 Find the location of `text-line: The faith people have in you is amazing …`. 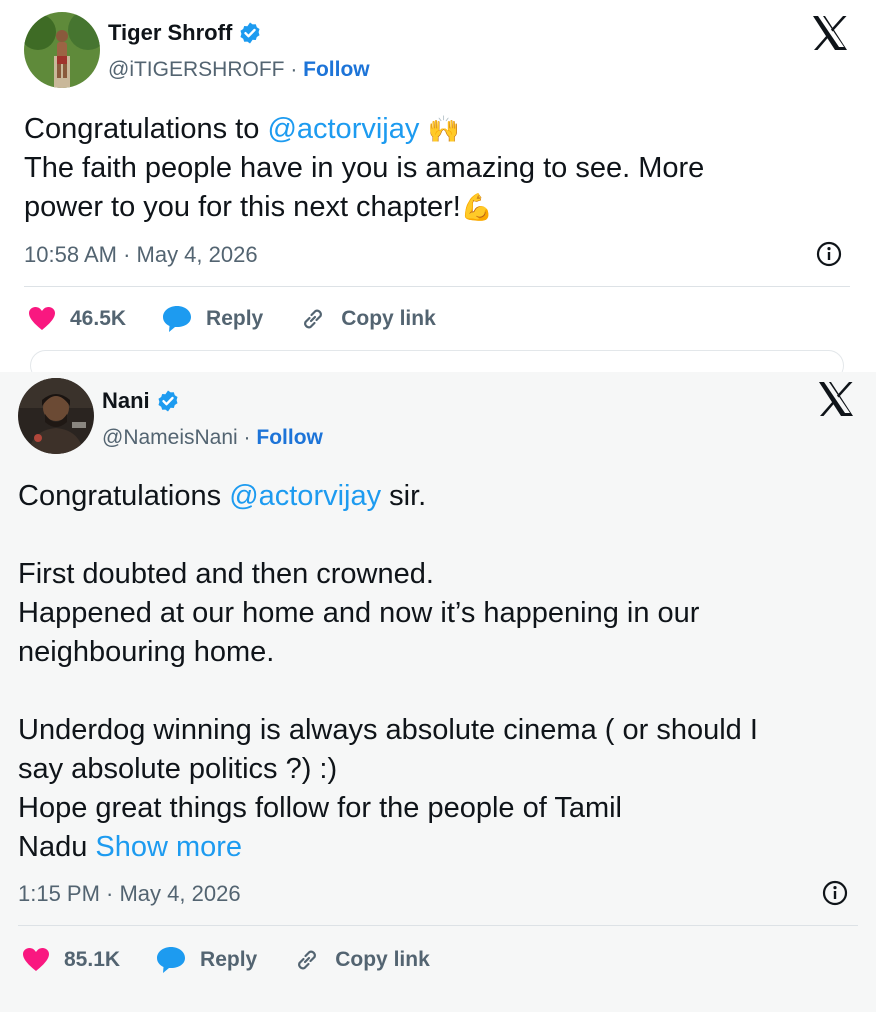

text-line: The faith people have in you is amazing … is located at coordinates (364, 168).